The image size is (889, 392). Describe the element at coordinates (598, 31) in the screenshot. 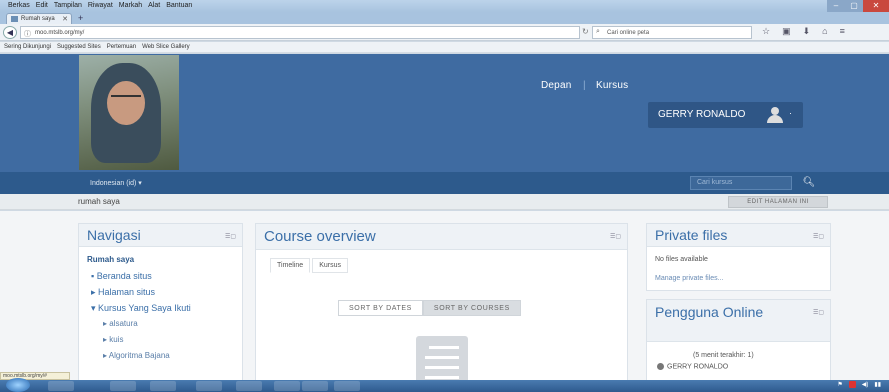

I see `search-icon: ⌕` at that location.